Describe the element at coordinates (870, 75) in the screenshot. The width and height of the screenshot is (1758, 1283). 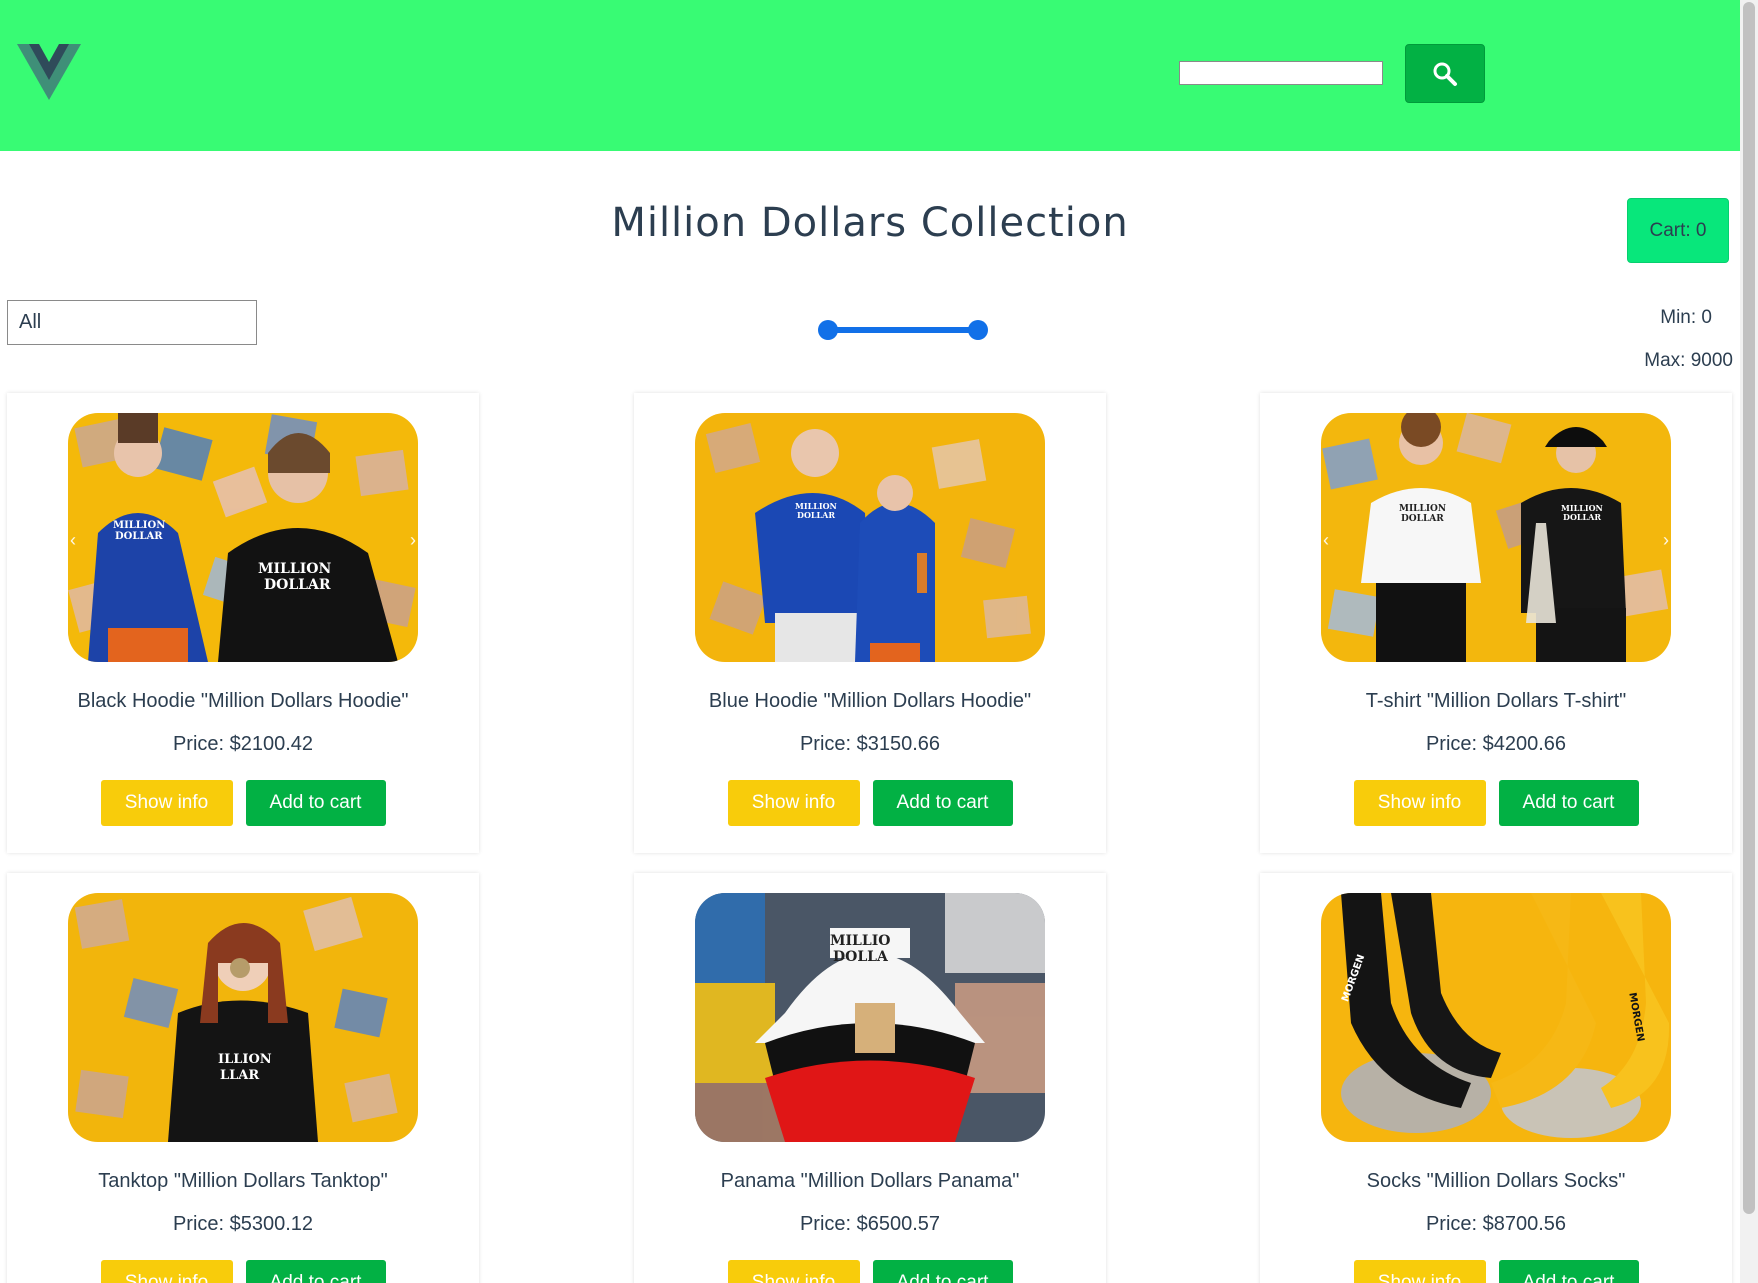
I see `header-bar` at that location.